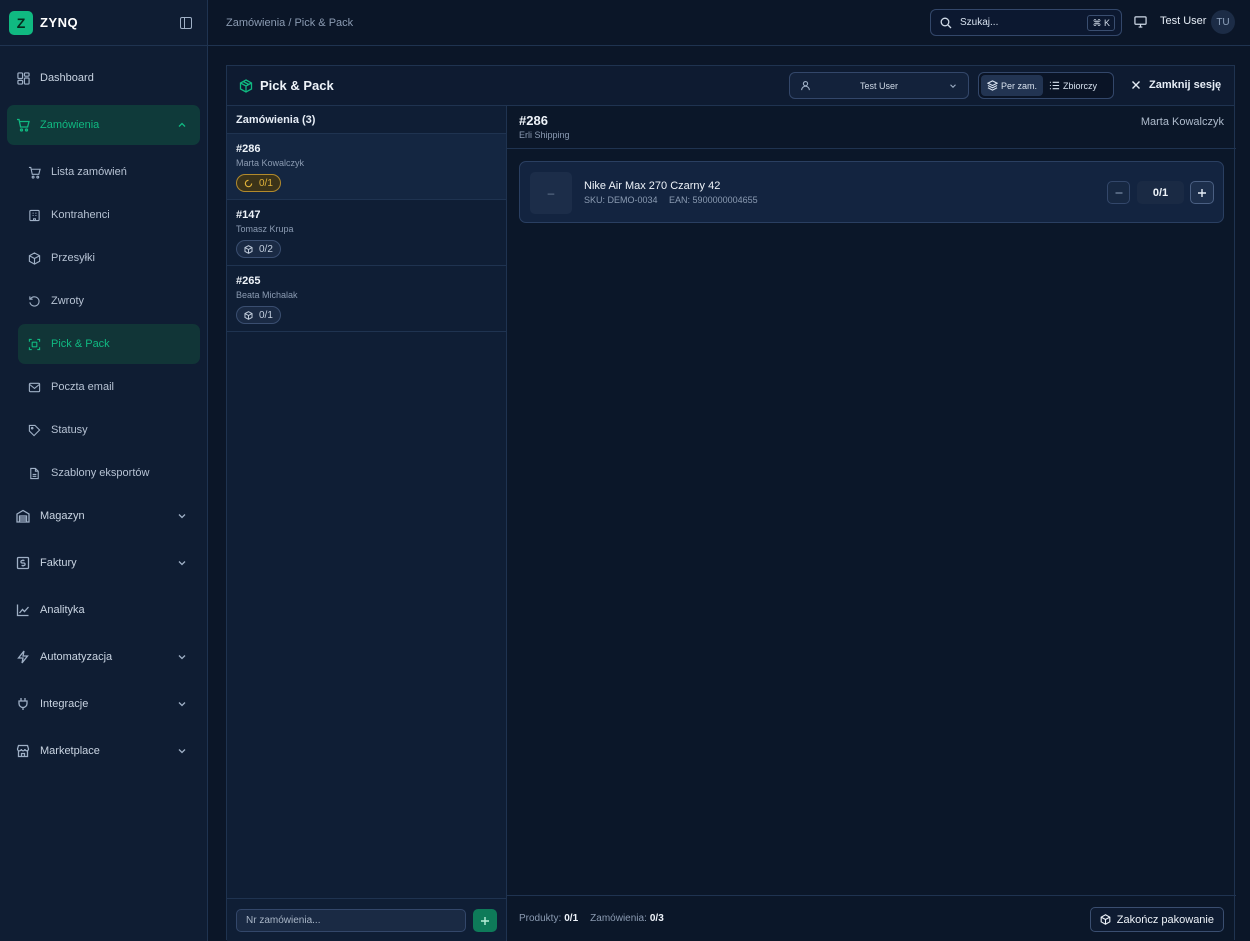 This screenshot has height=941, width=1250. What do you see at coordinates (69, 430) in the screenshot?
I see `sidebar-item-label: Statusy` at bounding box center [69, 430].